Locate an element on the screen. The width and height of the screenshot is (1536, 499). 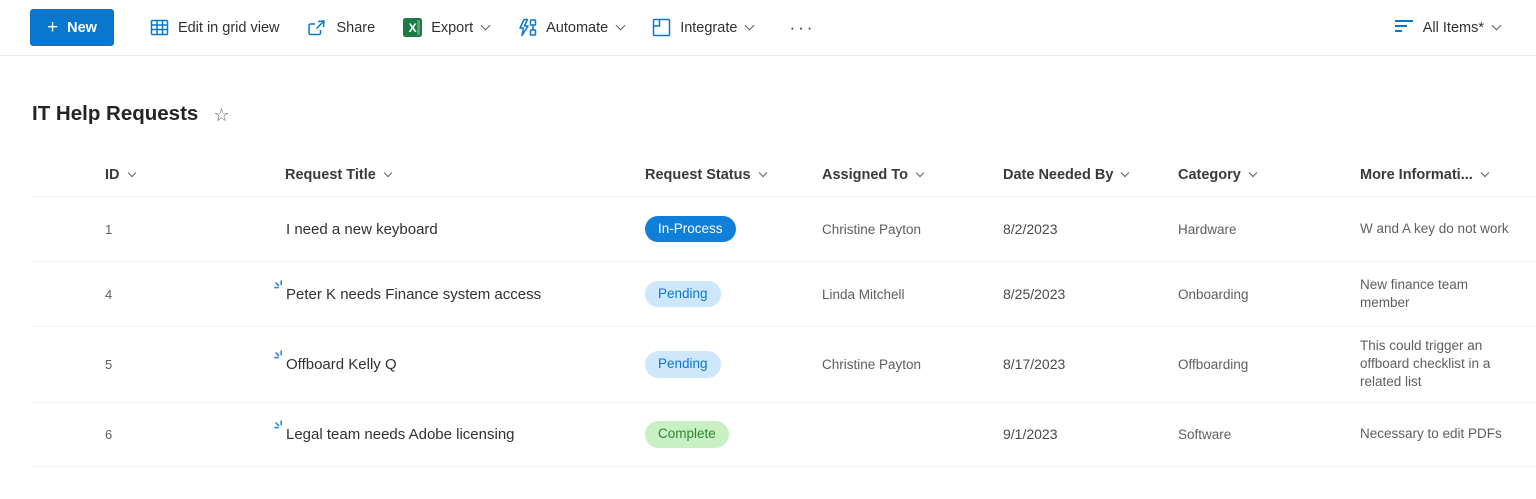
automate-label: Automate is located at coordinates (577, 27).